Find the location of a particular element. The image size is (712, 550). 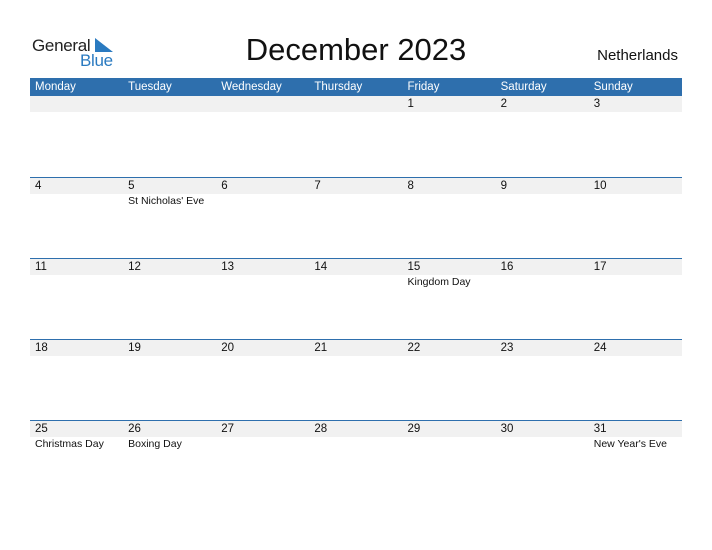

day-number: 5 is located at coordinates (131, 186).